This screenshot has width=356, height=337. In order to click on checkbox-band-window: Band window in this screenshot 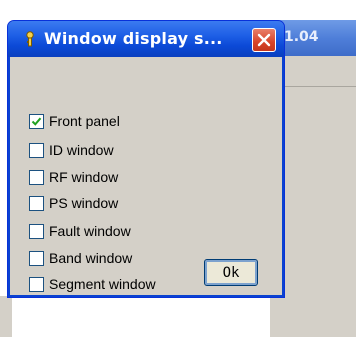, I will do `click(80, 258)`.